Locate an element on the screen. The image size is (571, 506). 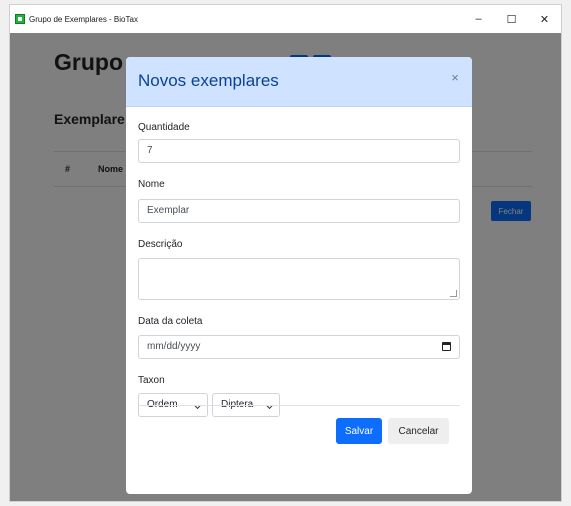
window-title: Grupo de Exemplares - BioTax is located at coordinates (83, 19).